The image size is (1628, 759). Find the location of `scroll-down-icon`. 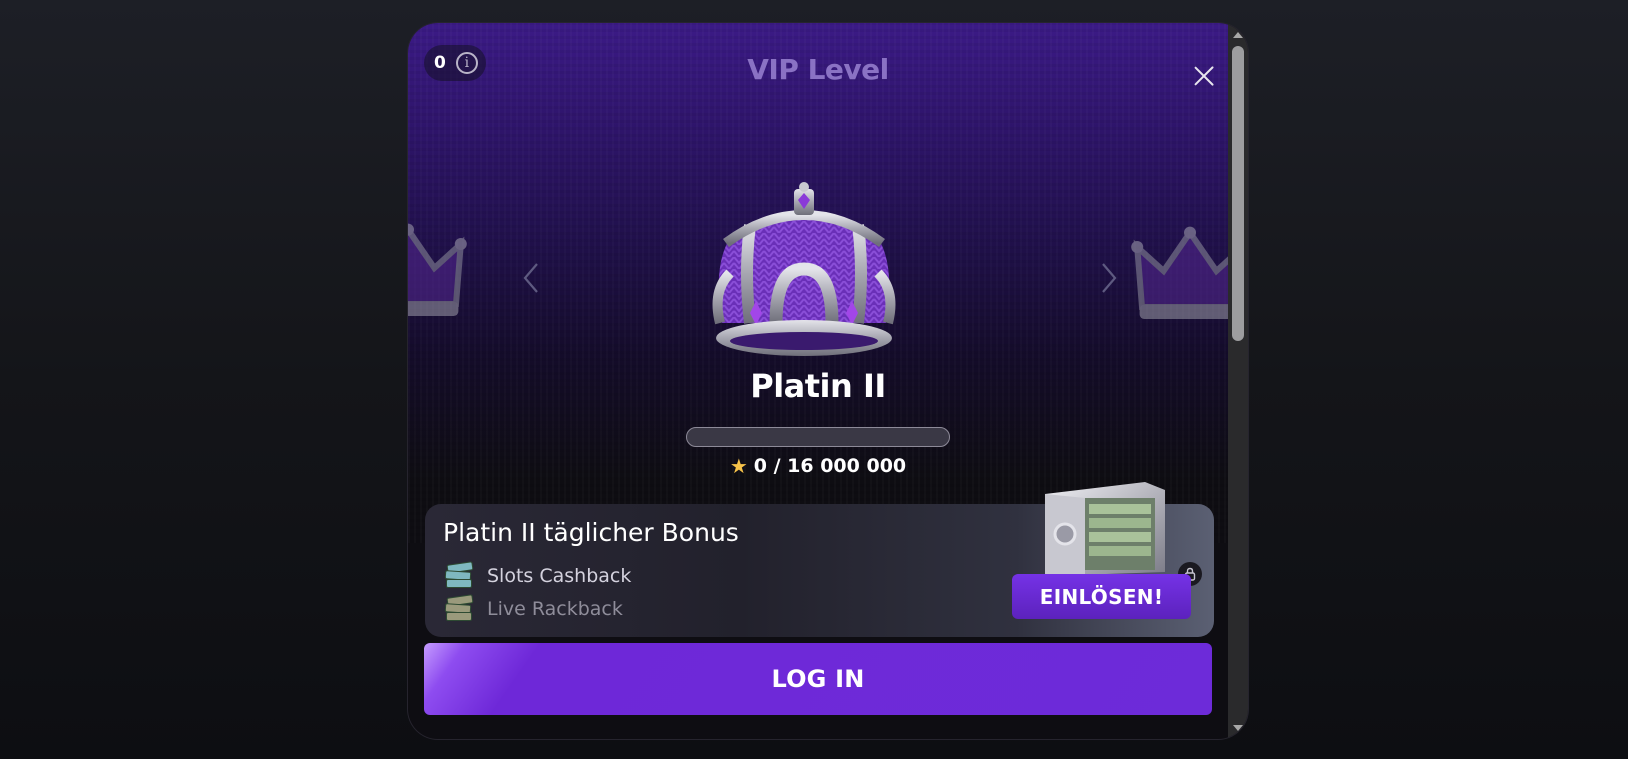

scroll-down-icon is located at coordinates (1238, 728).